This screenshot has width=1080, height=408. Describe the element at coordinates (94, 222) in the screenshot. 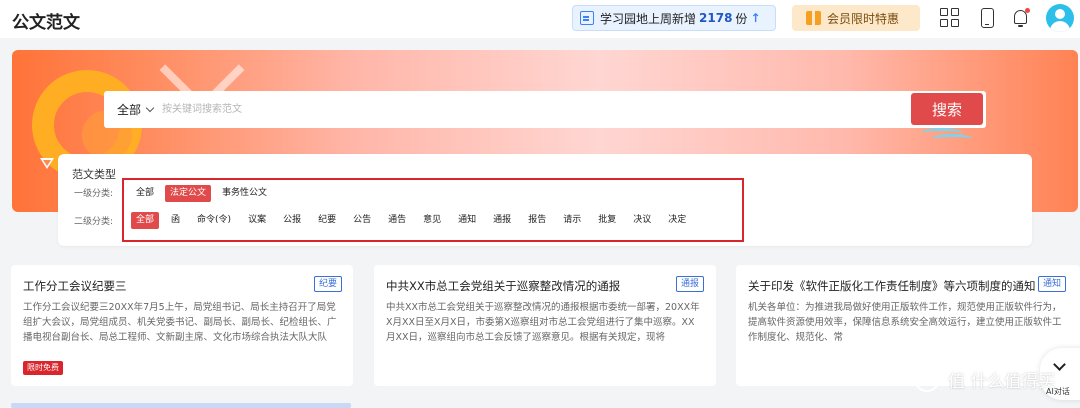

I see `level2-label: 二级分类:` at that location.